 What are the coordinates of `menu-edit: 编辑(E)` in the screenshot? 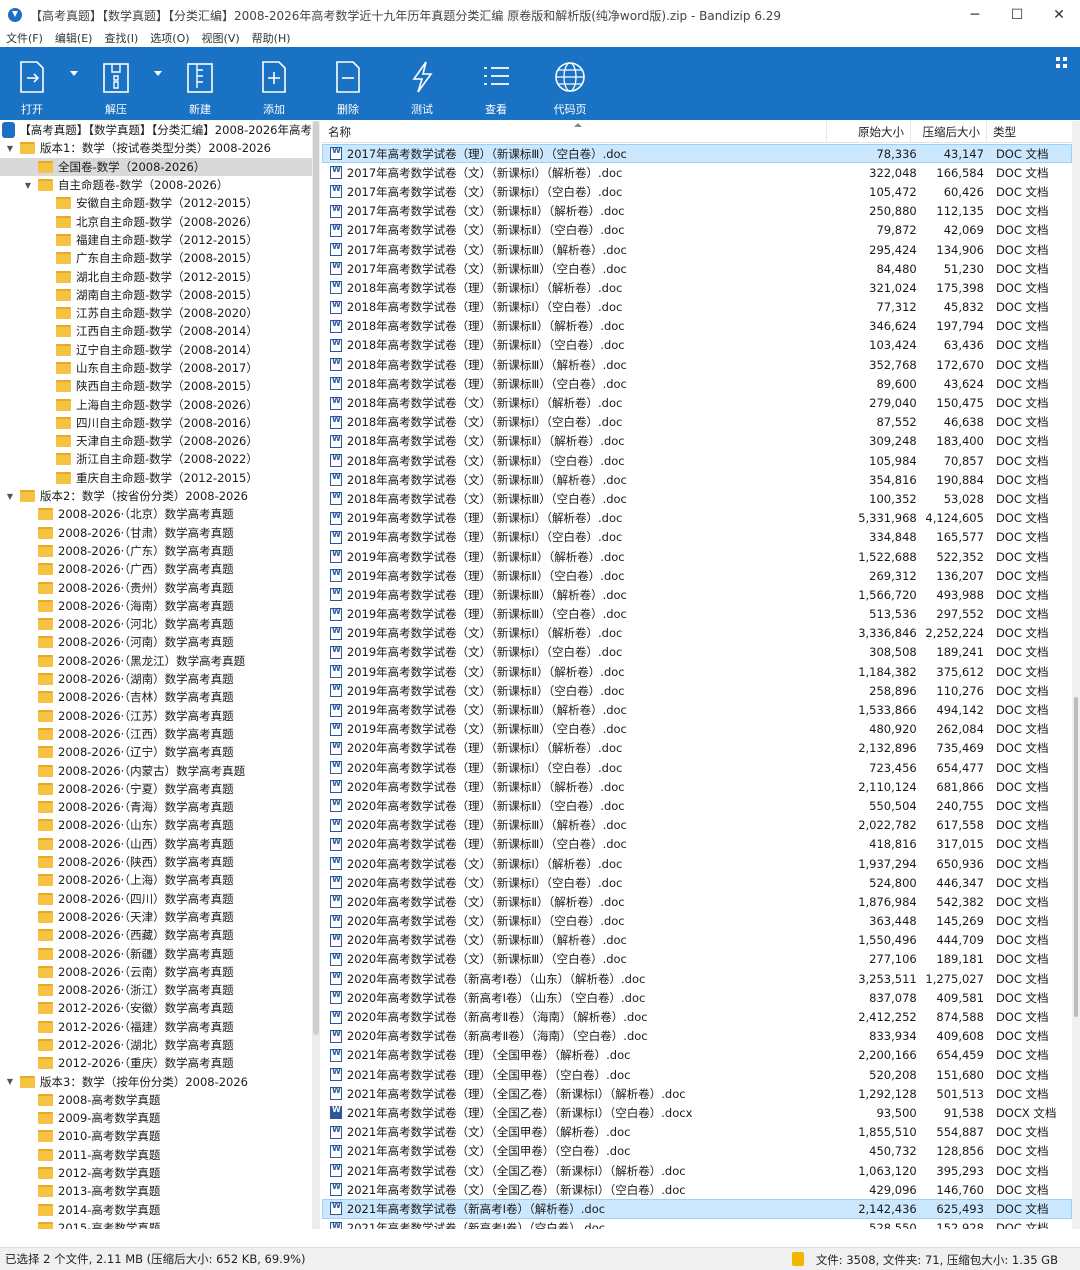 It's located at (74, 38).